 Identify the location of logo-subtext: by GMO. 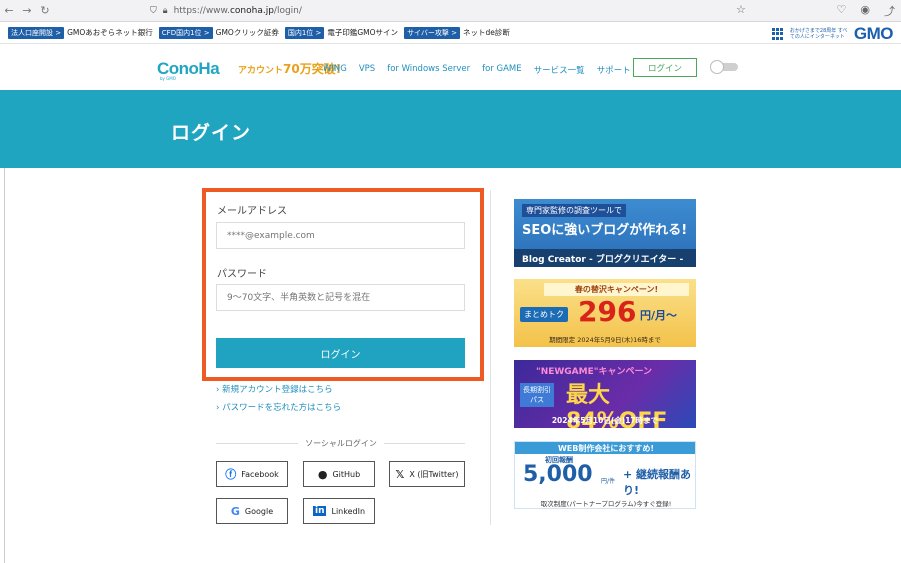
(168, 78).